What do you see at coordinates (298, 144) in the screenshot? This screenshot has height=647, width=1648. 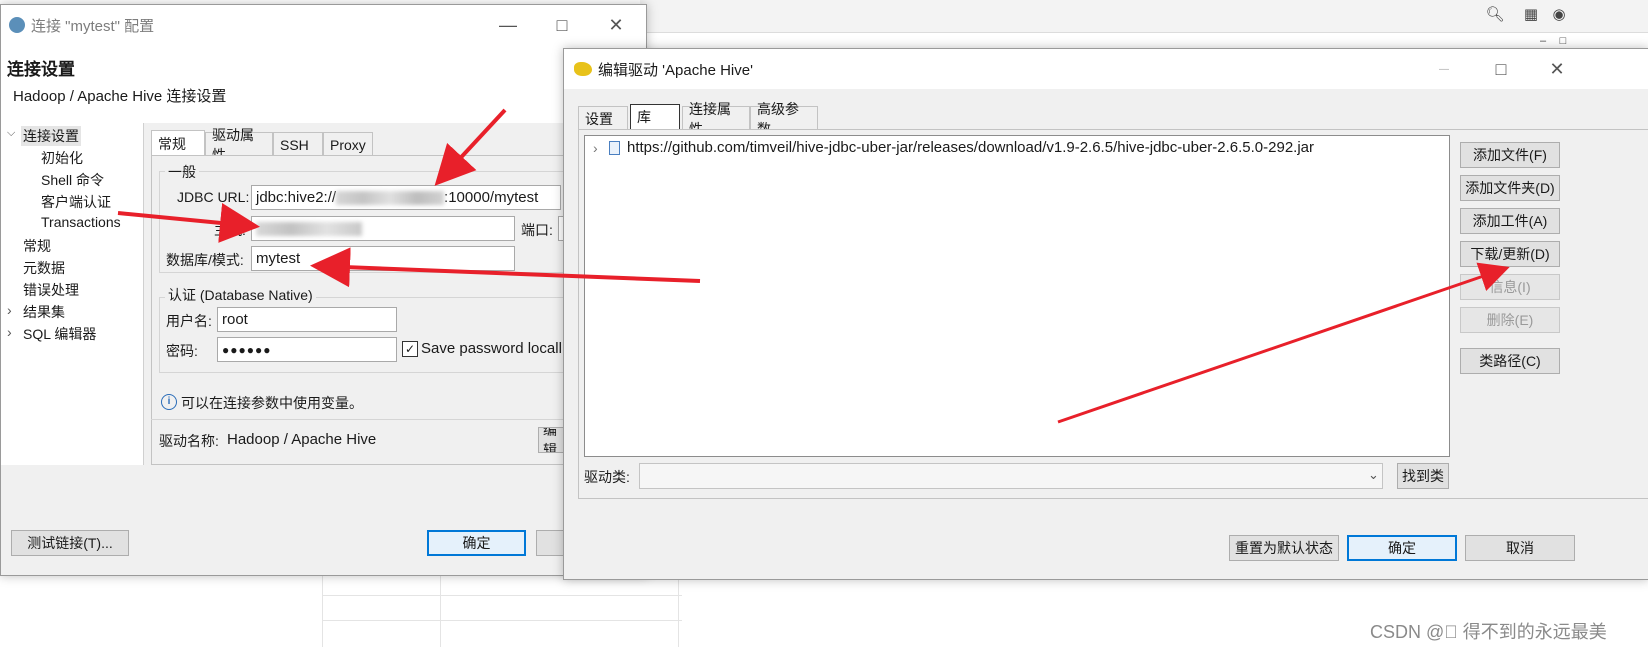 I see `tab-ssh: SSH` at bounding box center [298, 144].